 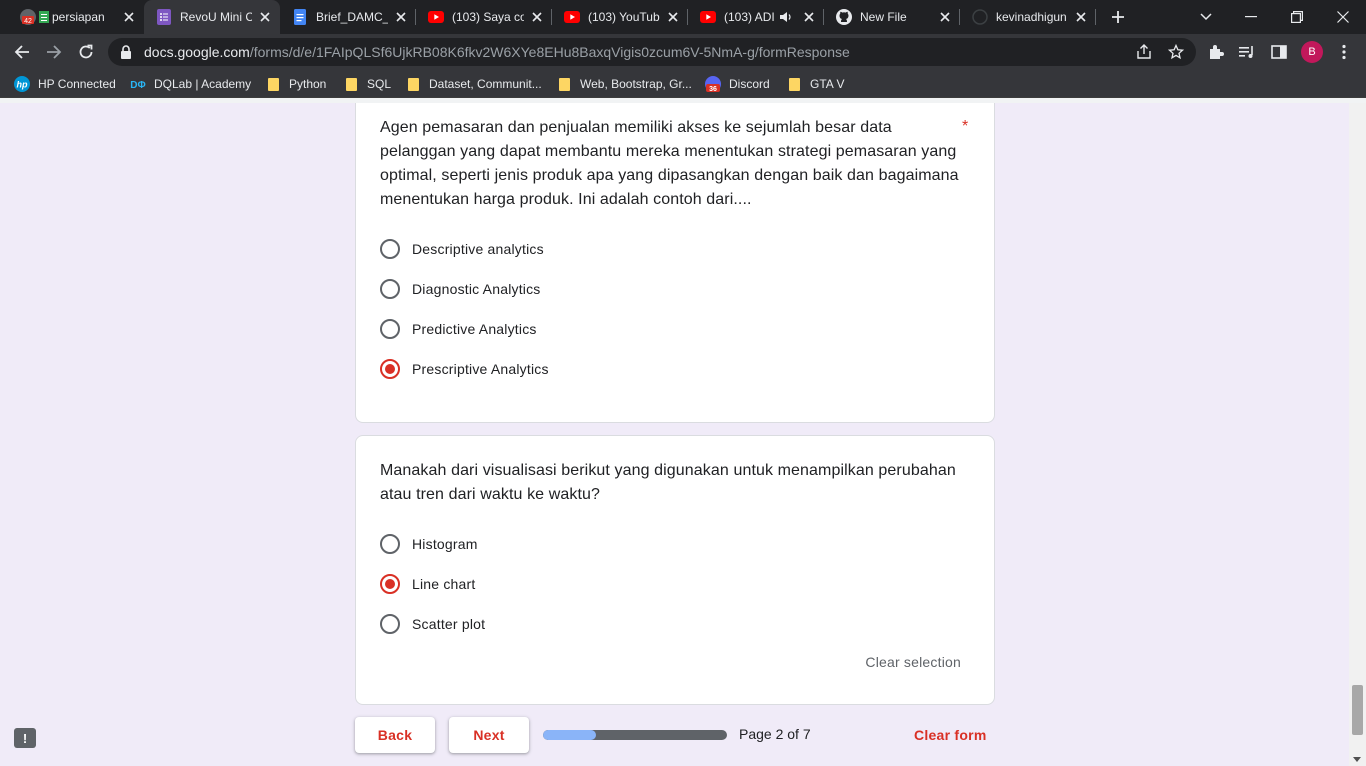 I want to click on calendar-icon: 42, so click(x=28, y=17).